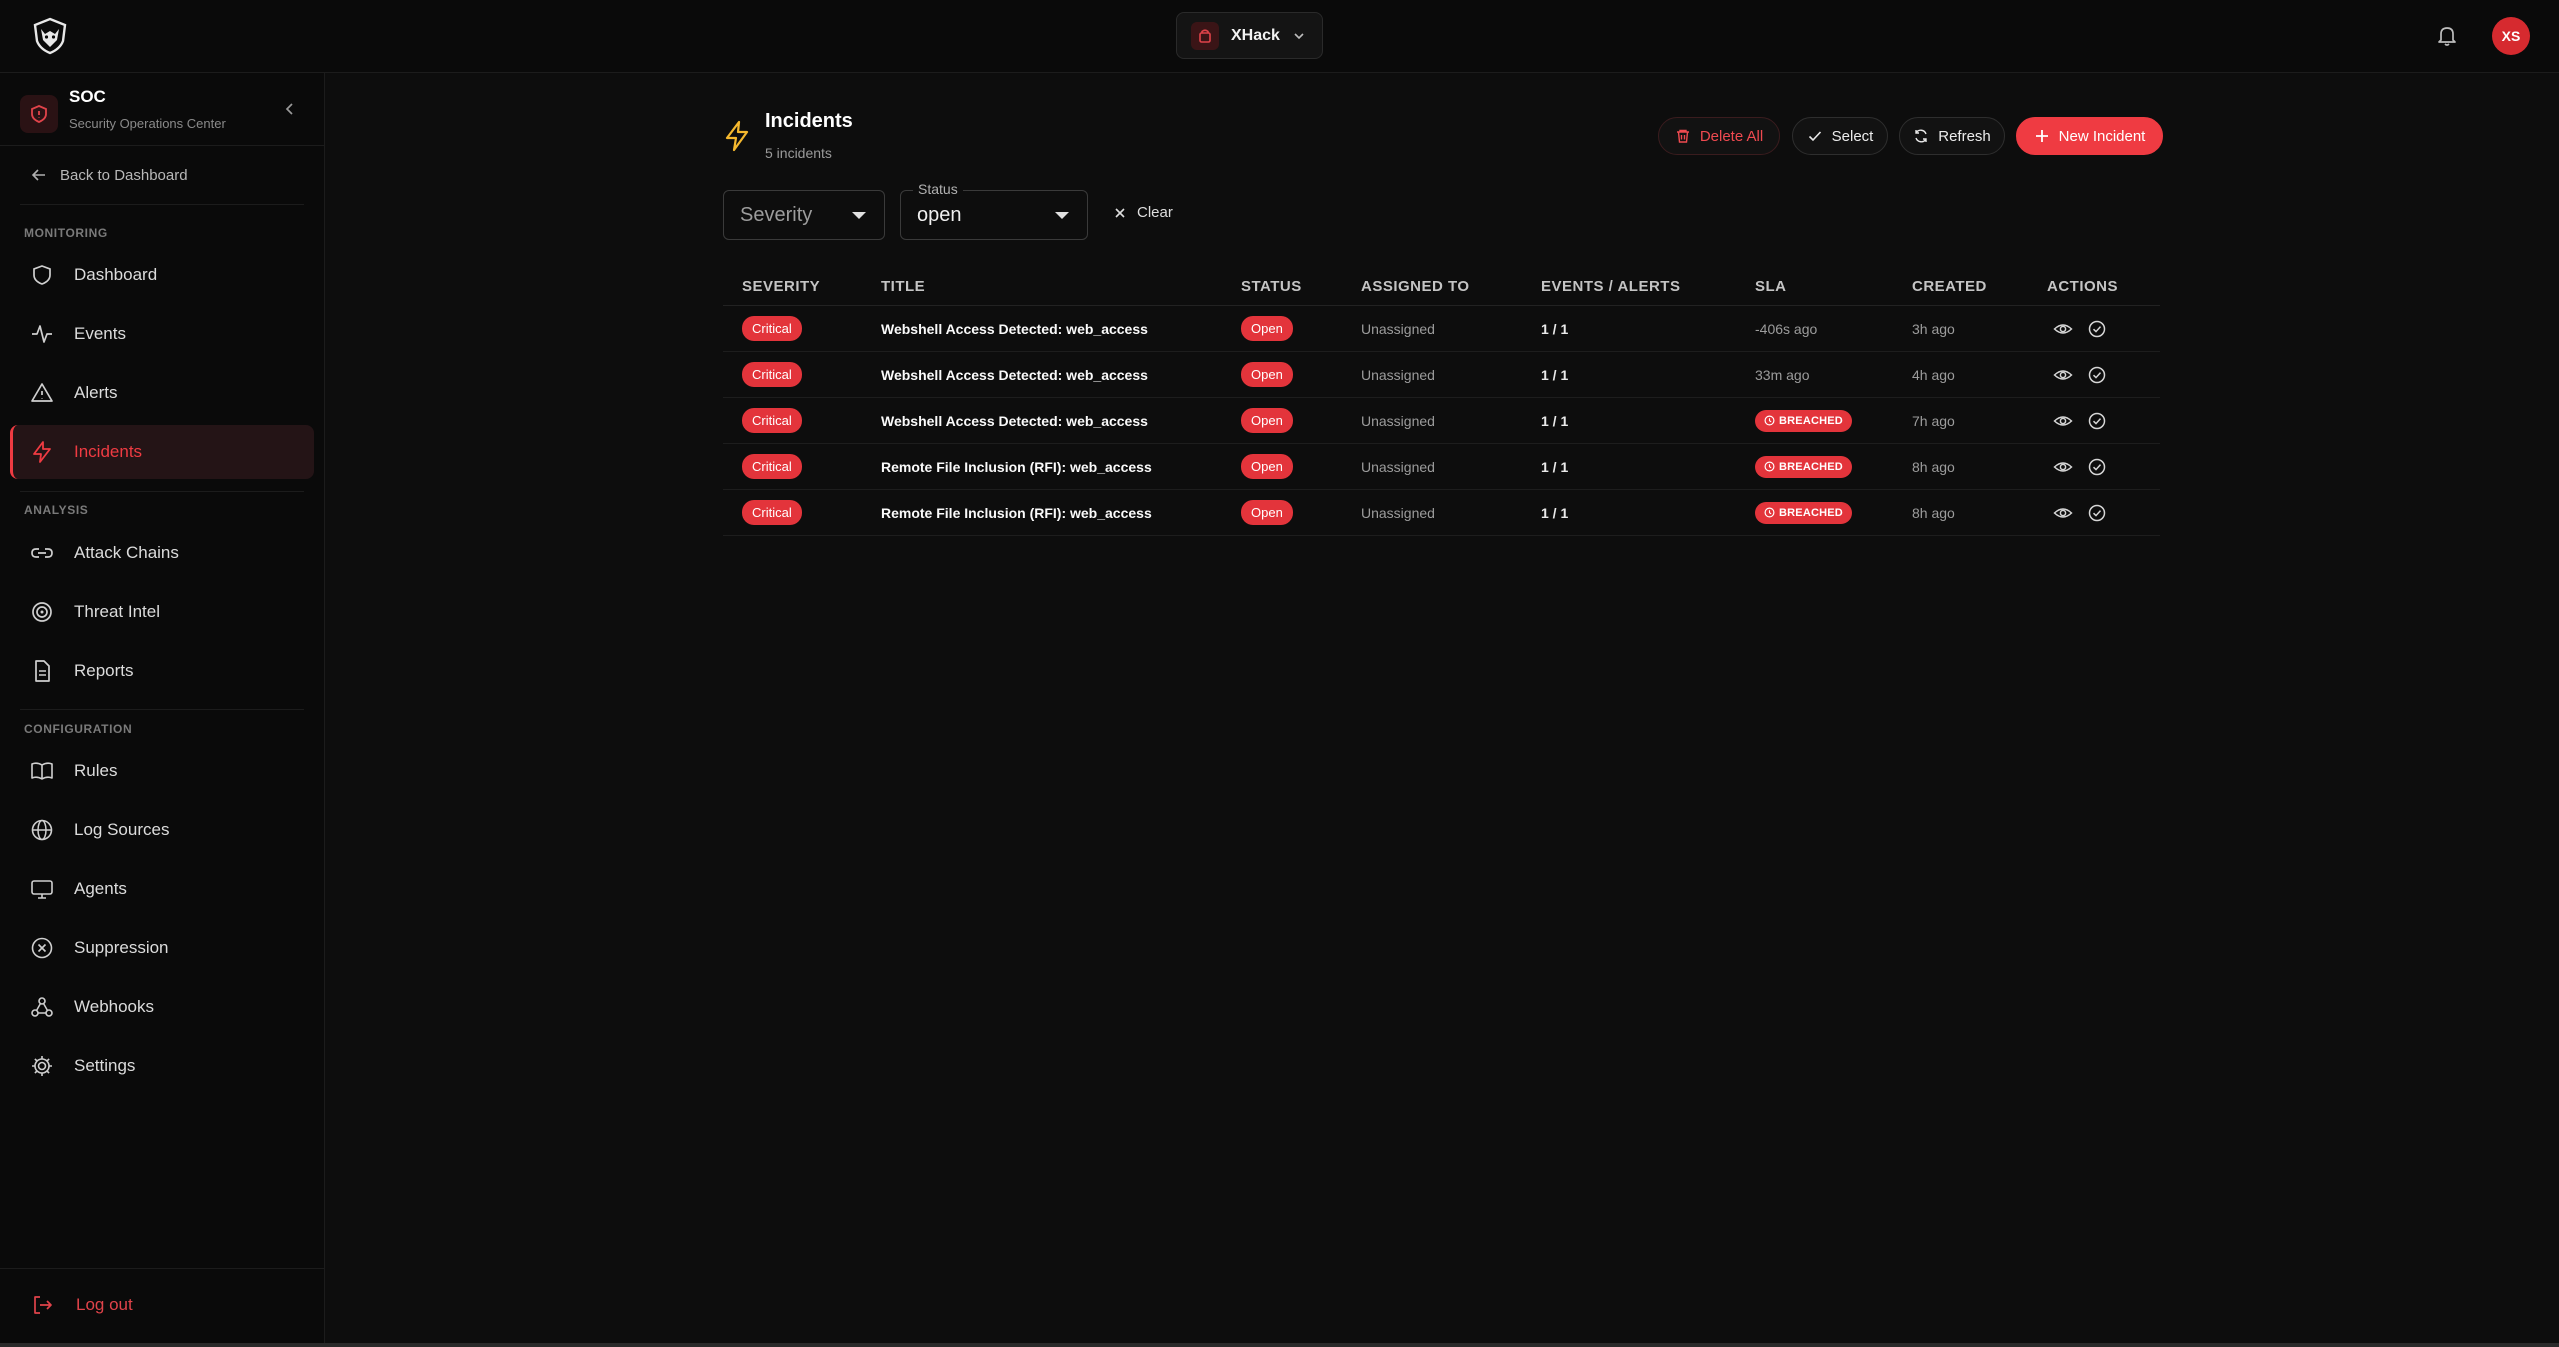 The image size is (2559, 1347). What do you see at coordinates (42, 334) in the screenshot?
I see `activity-icon` at bounding box center [42, 334].